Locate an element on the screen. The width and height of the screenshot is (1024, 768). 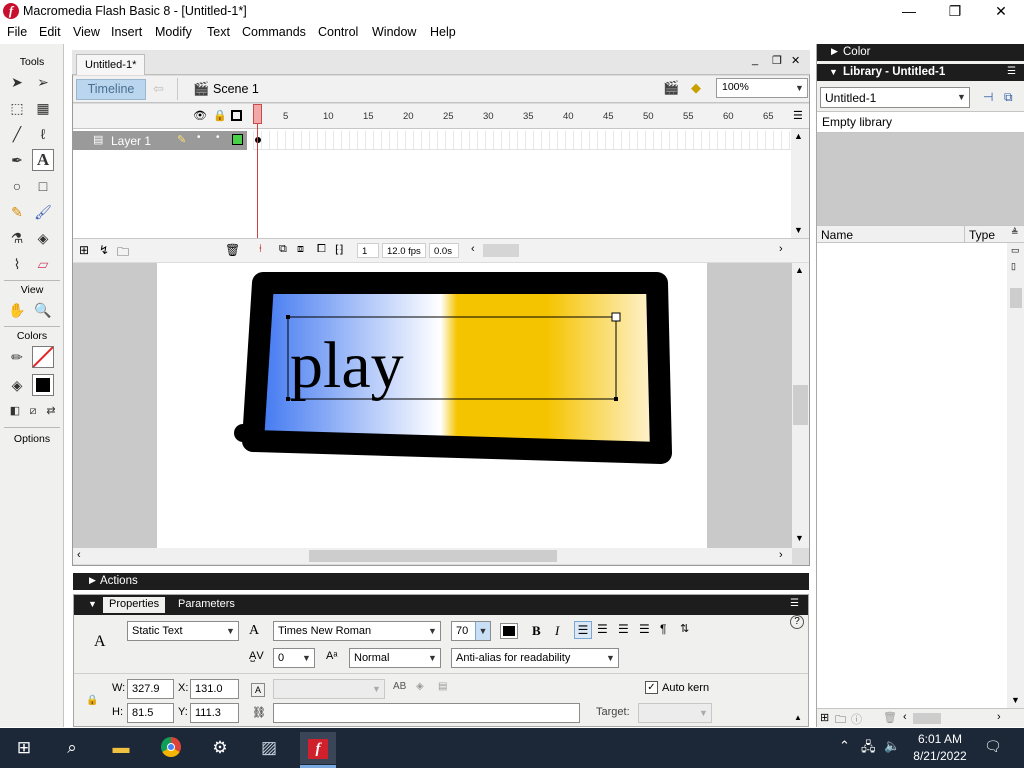
swap-colors-icon: ⇄ is located at coordinates (51, 411).